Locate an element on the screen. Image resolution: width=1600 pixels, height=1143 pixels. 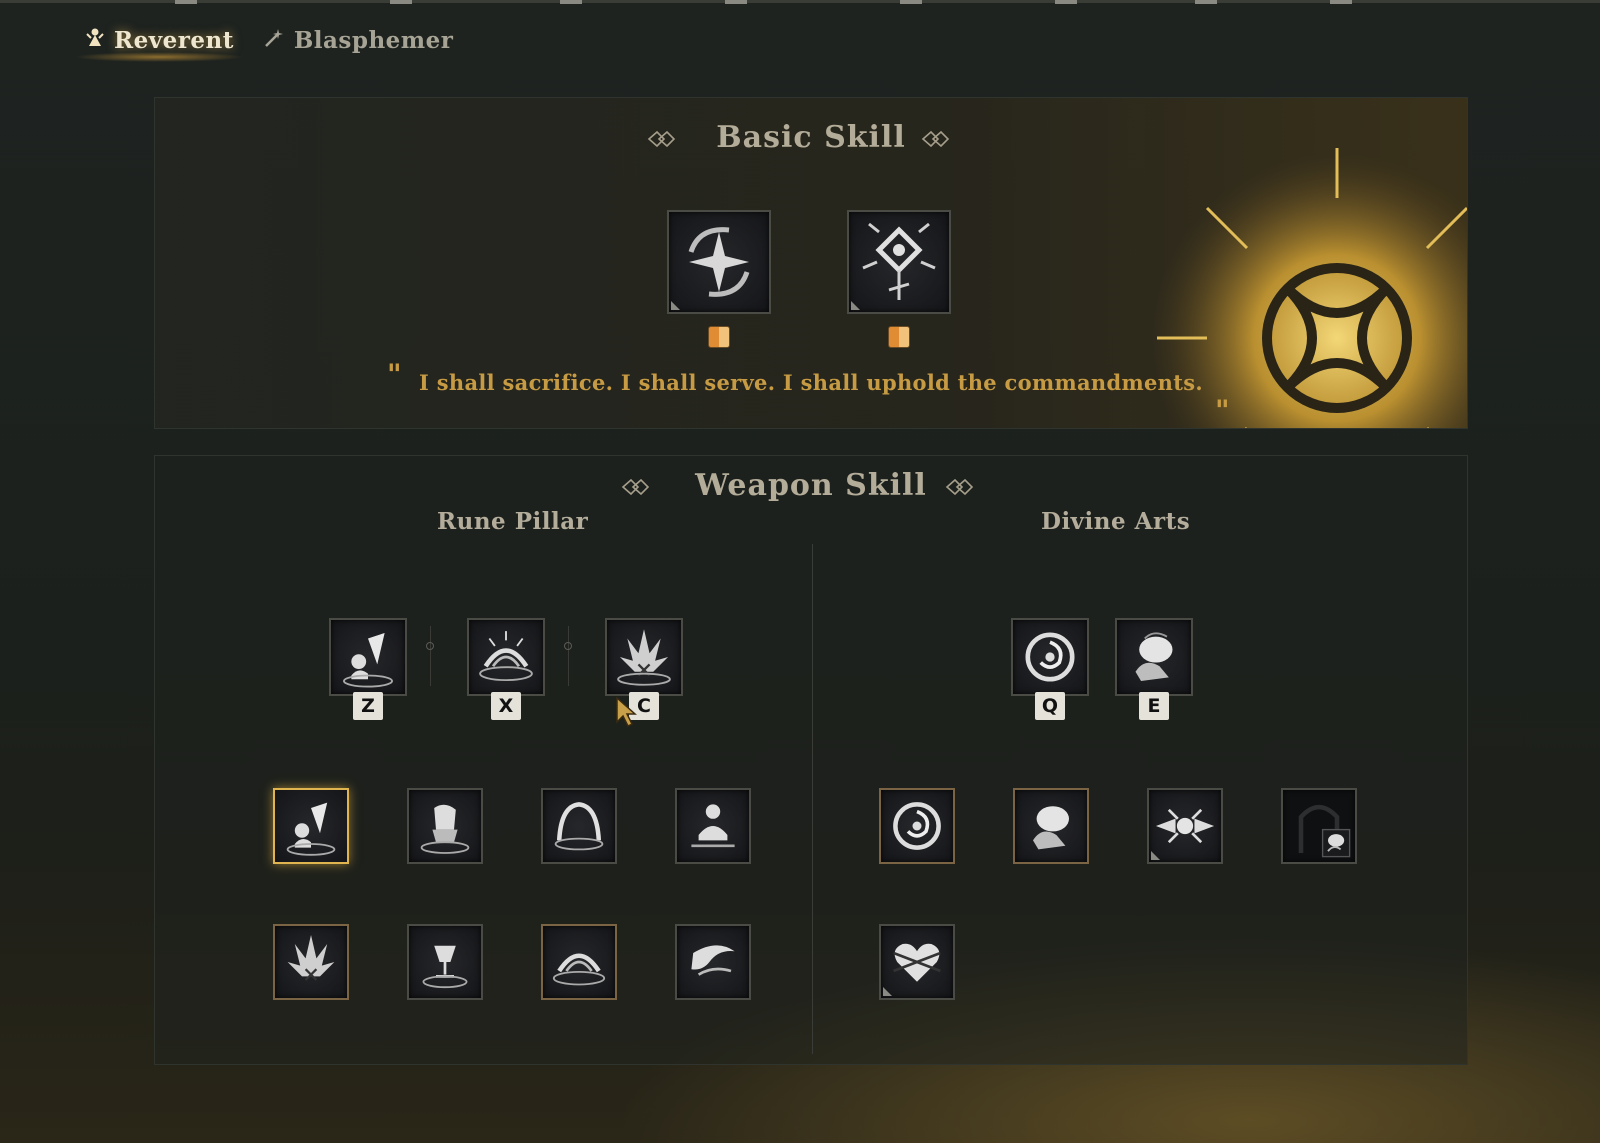
rune-pillar-slot-x is located at coordinates (506, 657).